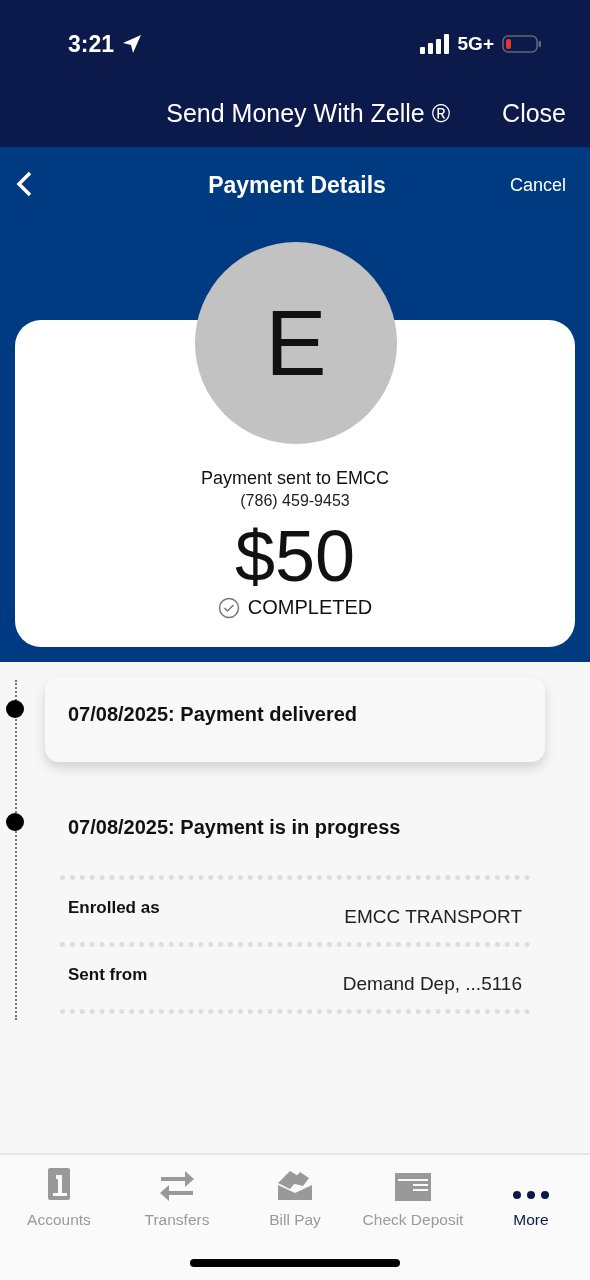 The image size is (590, 1280). Describe the element at coordinates (537, 185) in the screenshot. I see `cancel-button: Cancel` at that location.